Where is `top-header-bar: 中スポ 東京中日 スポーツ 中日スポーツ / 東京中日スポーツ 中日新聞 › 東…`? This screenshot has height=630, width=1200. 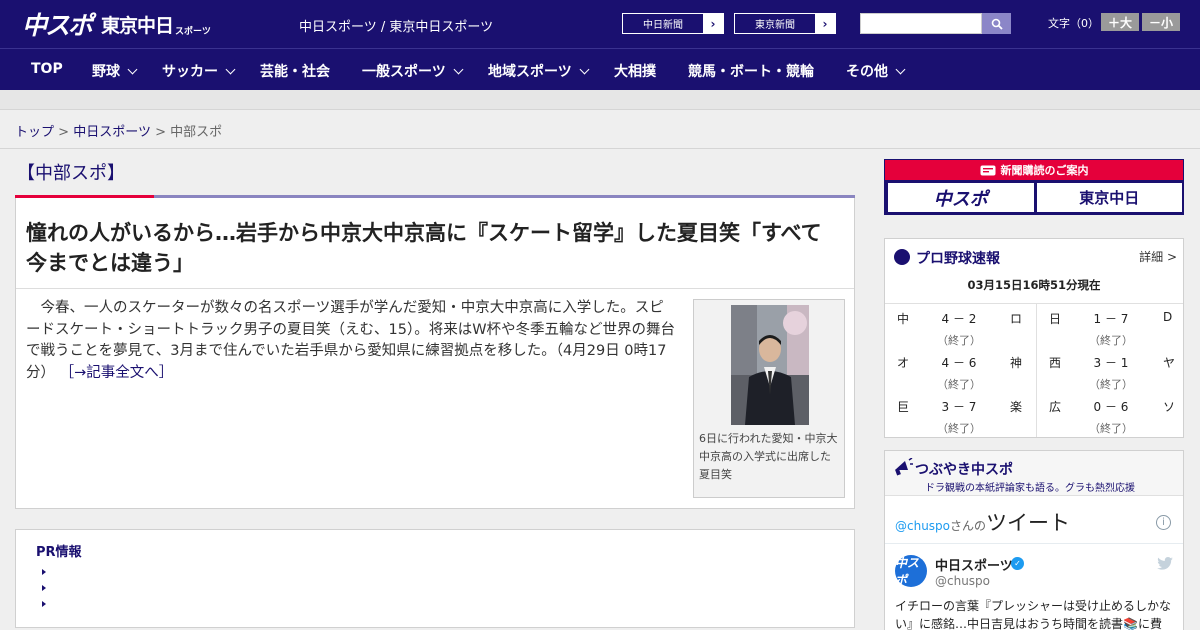
top-header-bar: 中スポ 東京中日 スポーツ 中日スポーツ / 東京中日スポーツ 中日新聞 › 東… is located at coordinates (600, 24).